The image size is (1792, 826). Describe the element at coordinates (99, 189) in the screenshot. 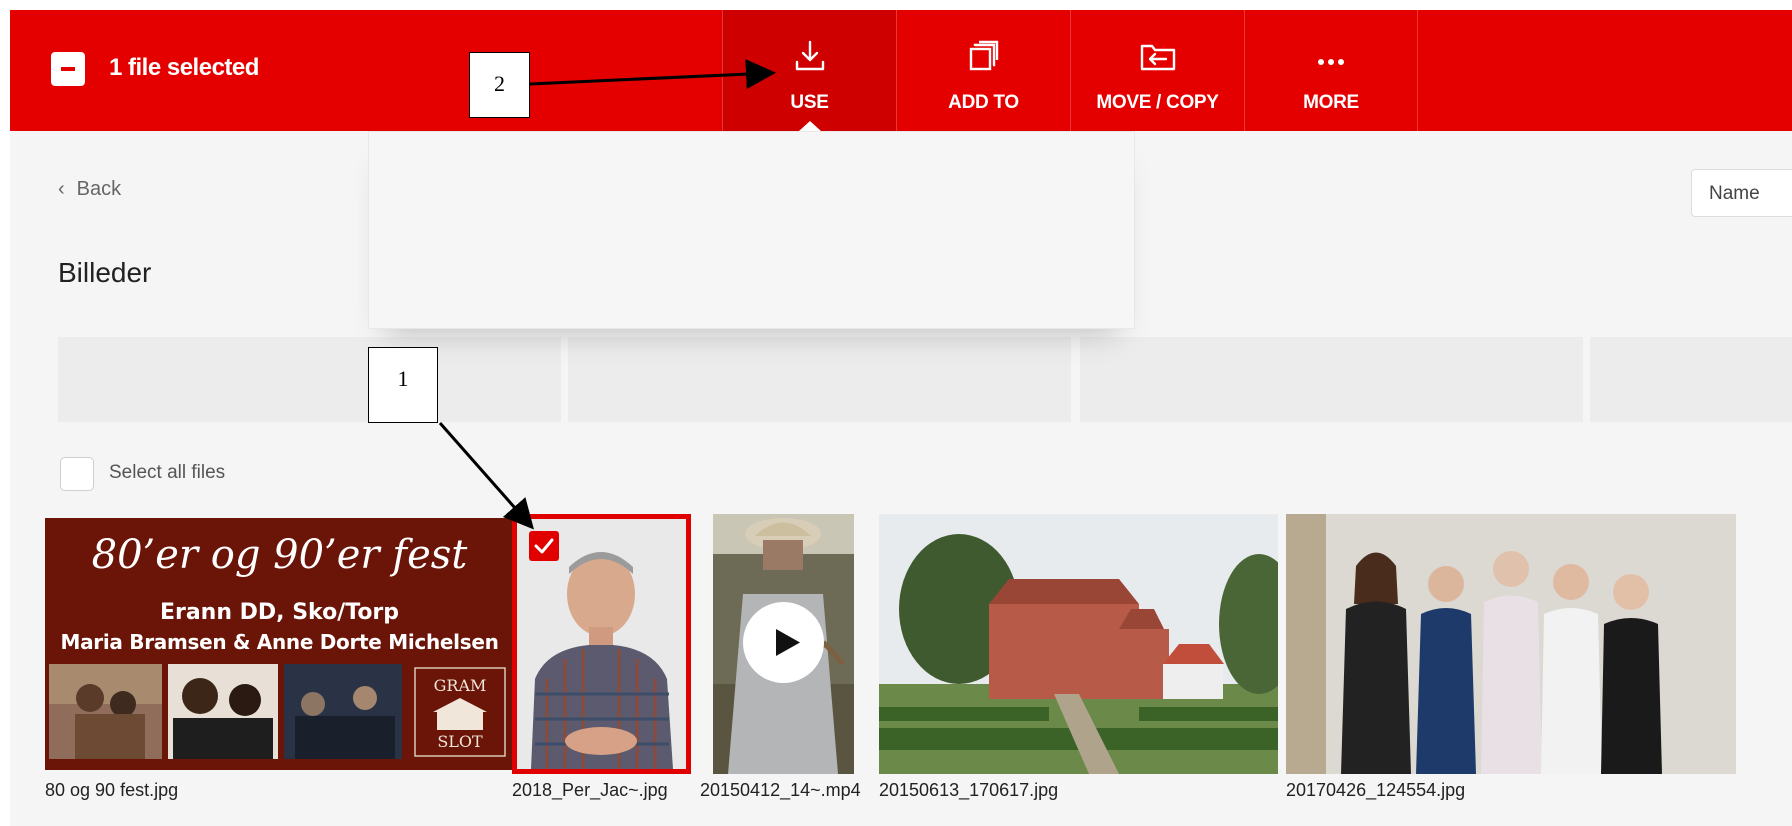

I see `back-label: Back` at that location.